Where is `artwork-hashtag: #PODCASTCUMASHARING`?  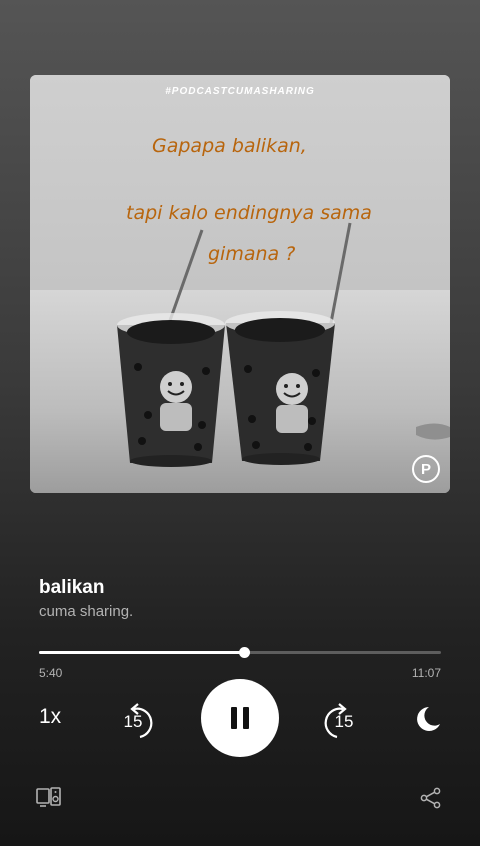
artwork-hashtag: #PODCASTCUMASHARING is located at coordinates (240, 91).